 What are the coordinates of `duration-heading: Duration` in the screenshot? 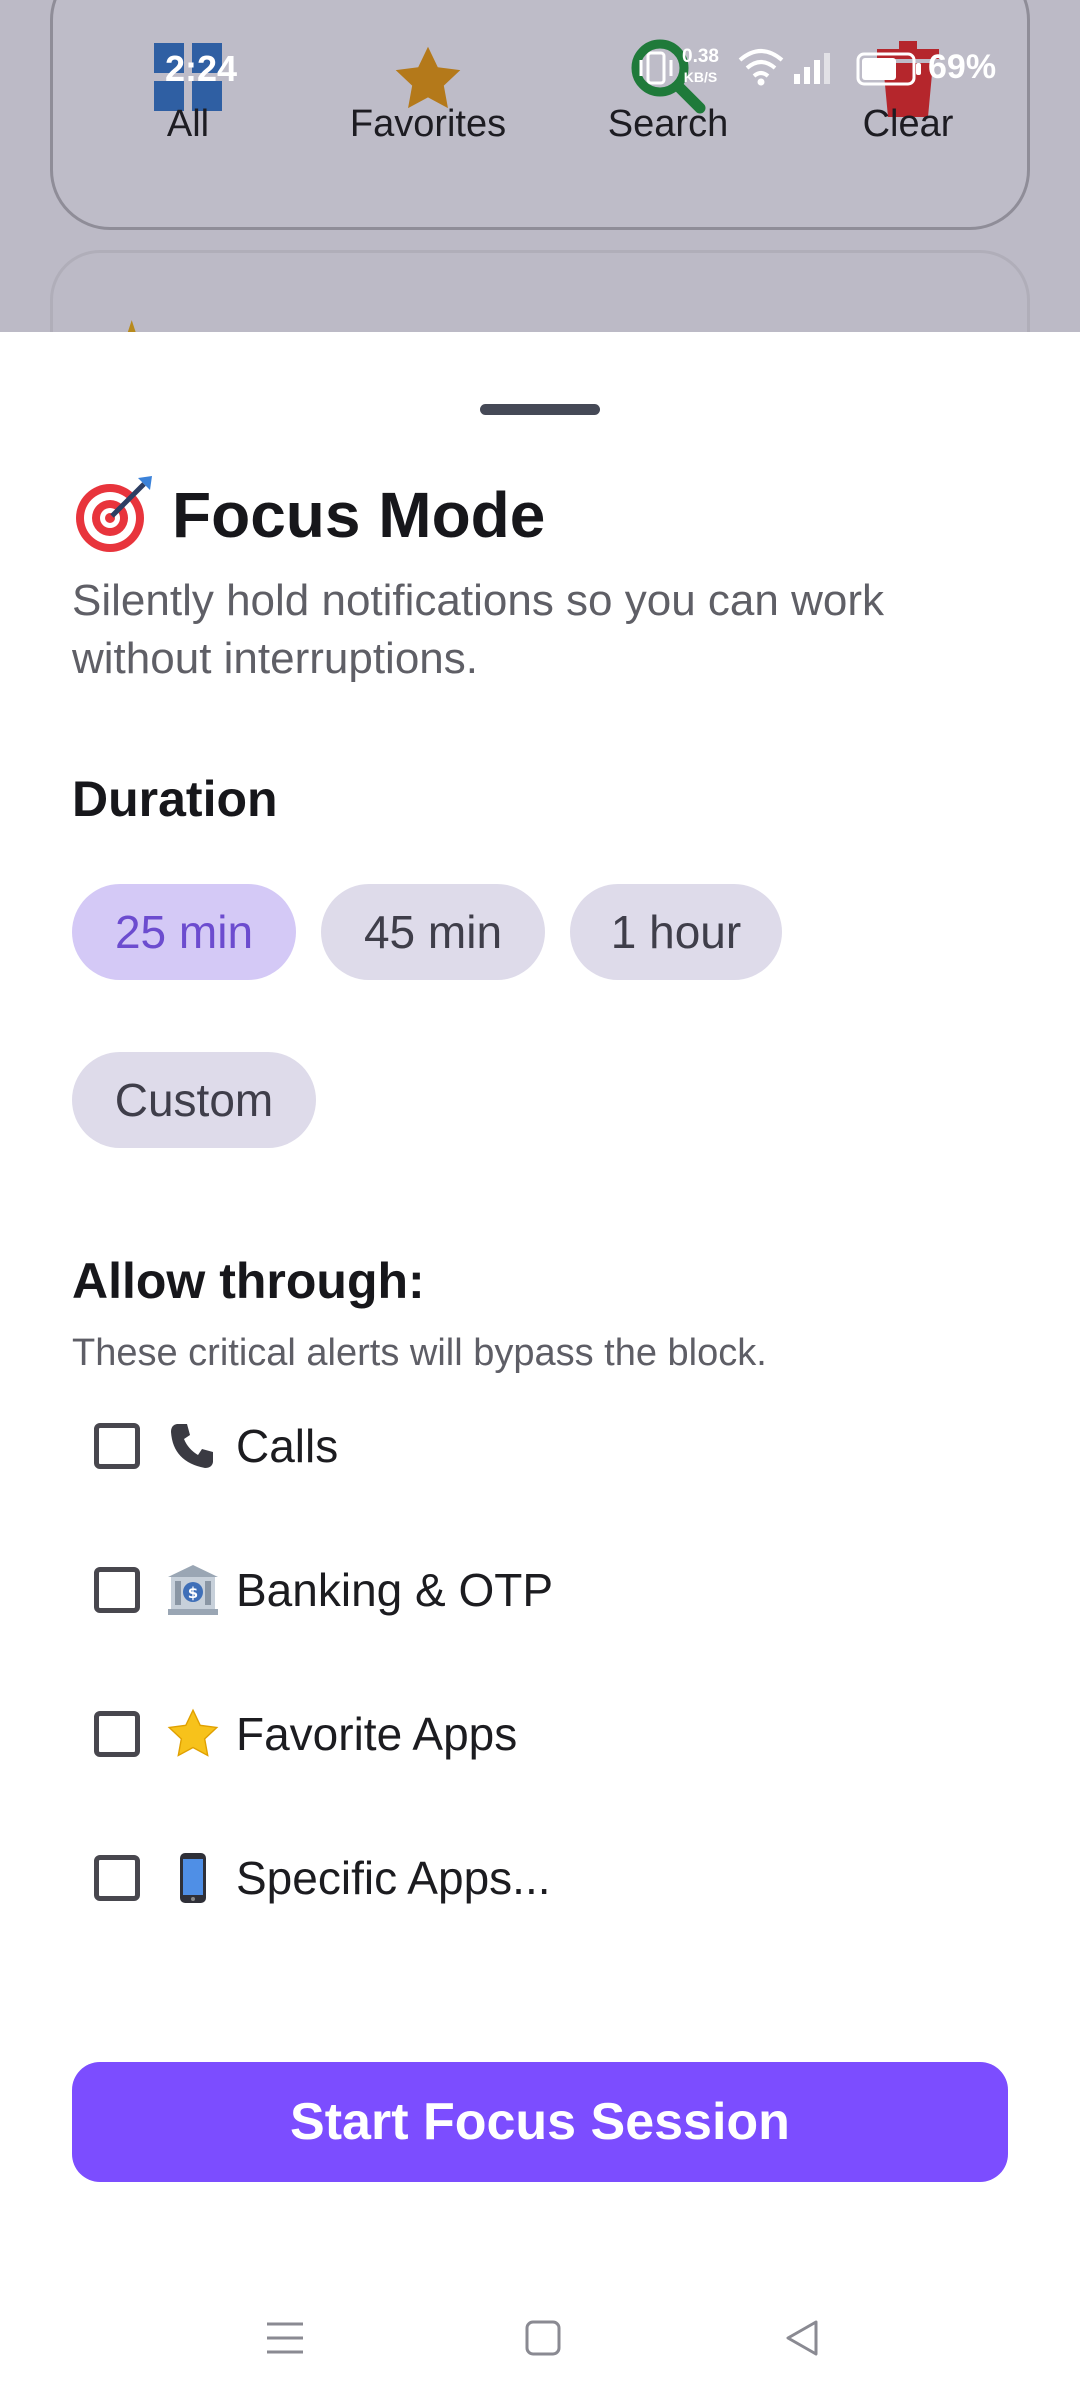 It's located at (175, 799).